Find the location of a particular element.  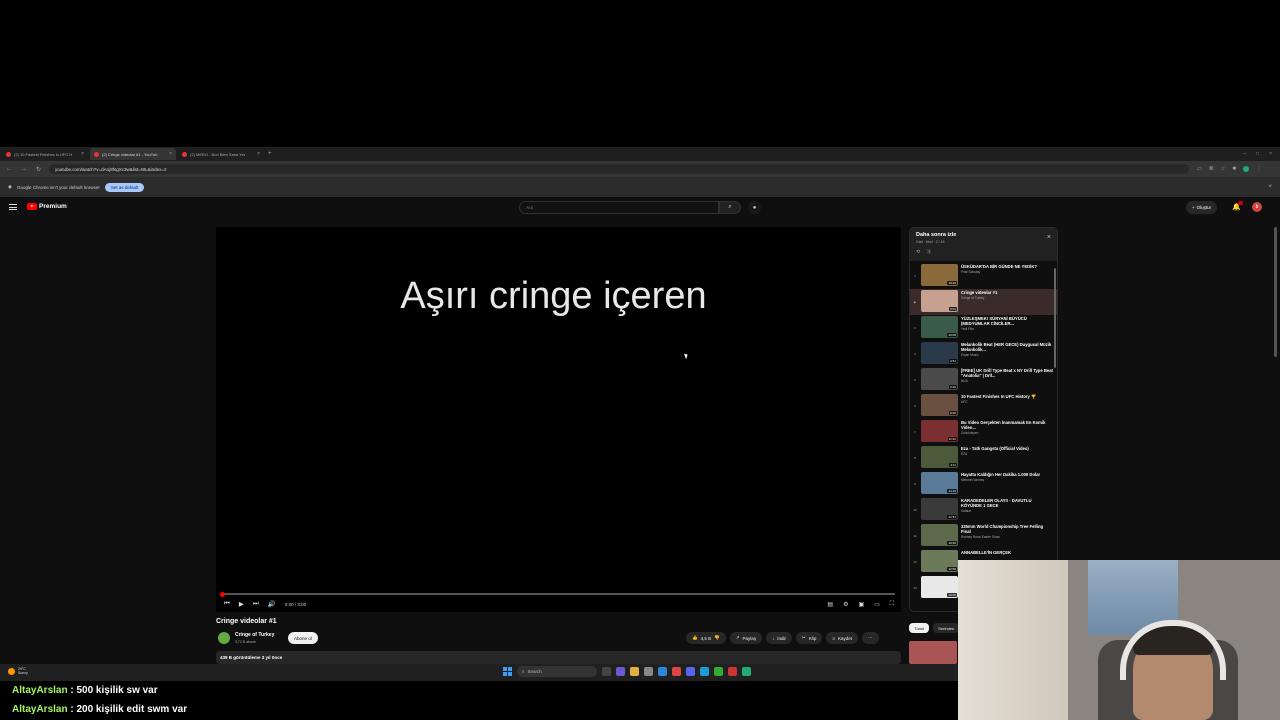

extensions-icon: ✱ is located at coordinates (1234, 169).